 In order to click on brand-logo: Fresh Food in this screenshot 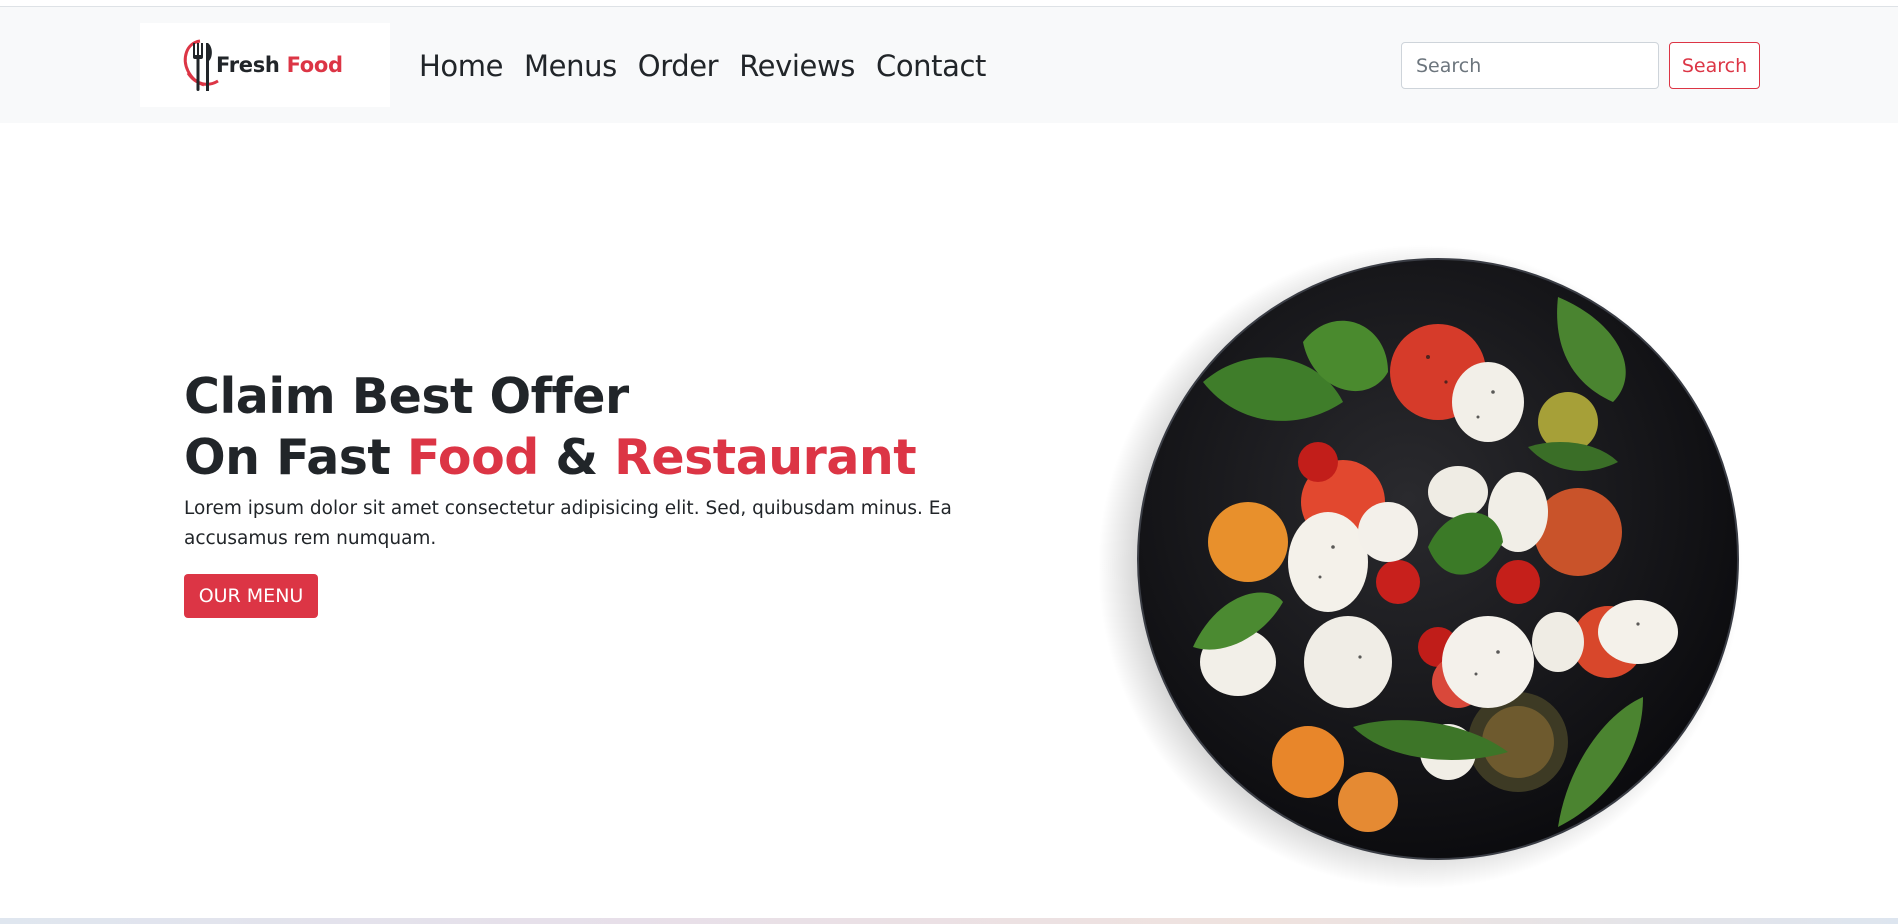, I will do `click(265, 65)`.